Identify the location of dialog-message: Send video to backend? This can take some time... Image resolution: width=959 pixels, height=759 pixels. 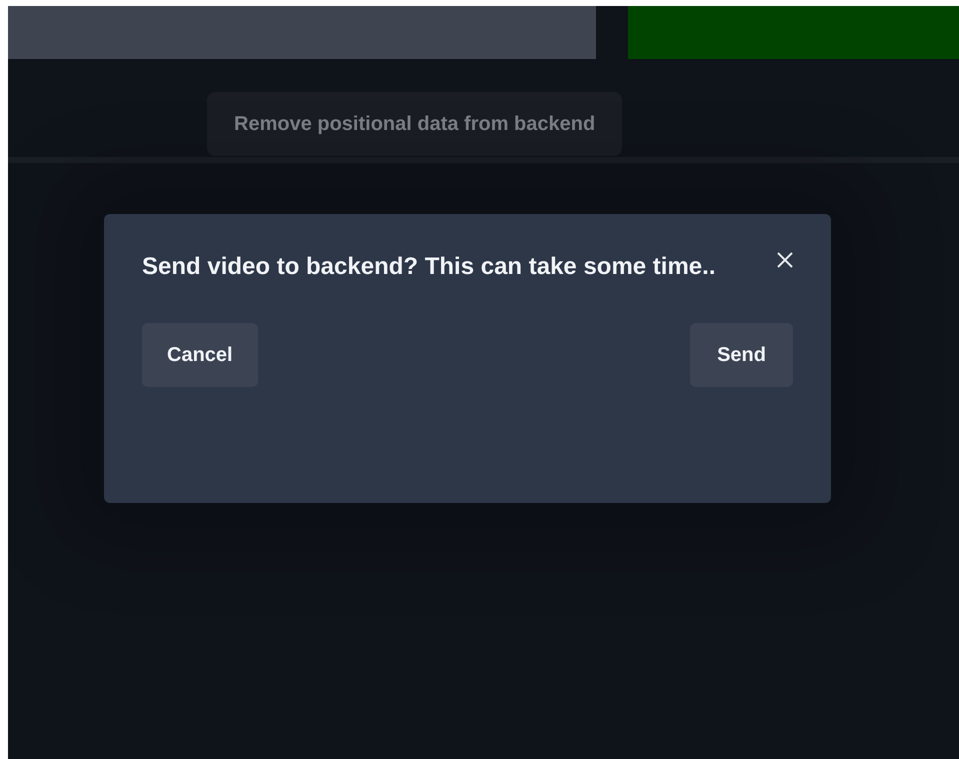
(429, 267).